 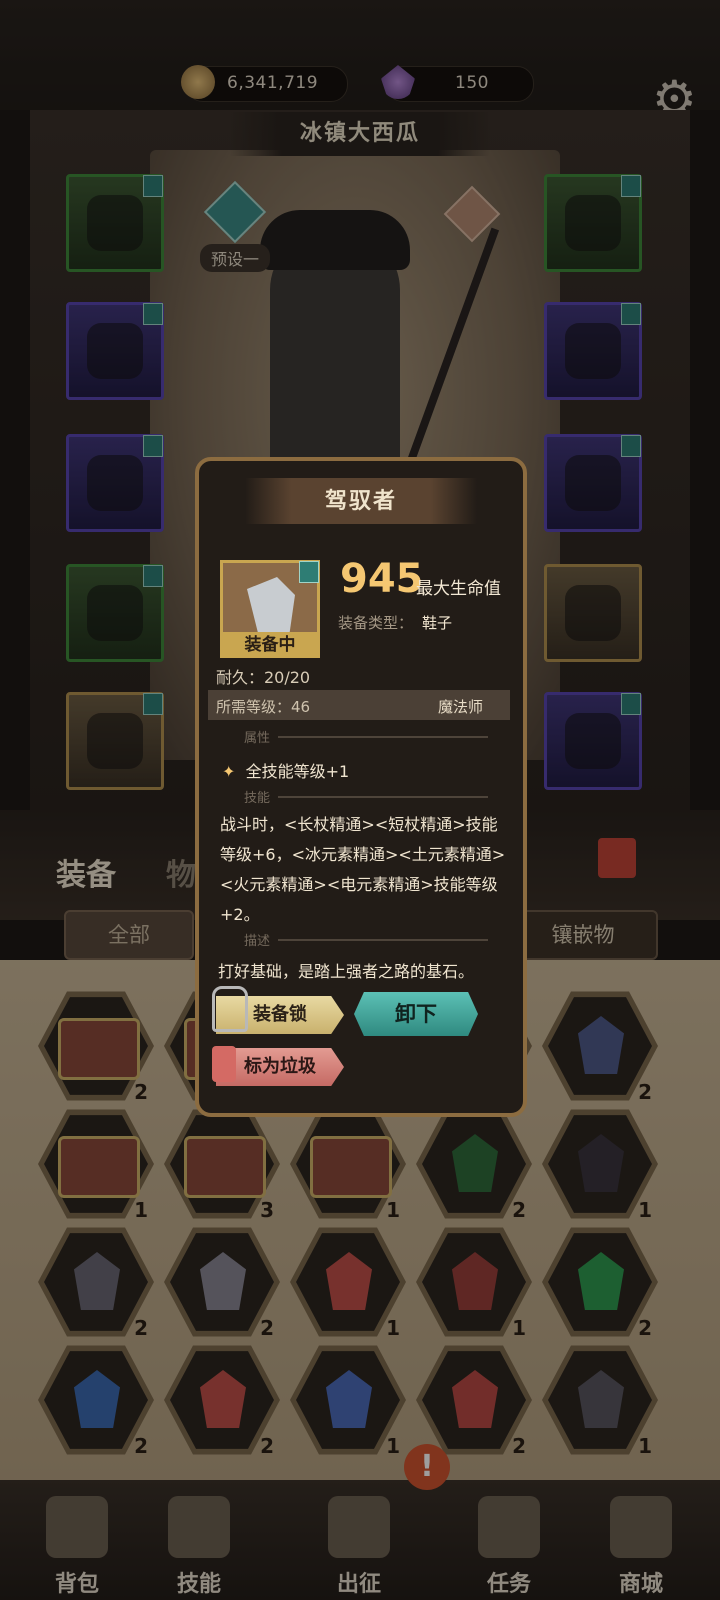 What do you see at coordinates (360, 501) in the screenshot?
I see `item-name: 驾驭者` at bounding box center [360, 501].